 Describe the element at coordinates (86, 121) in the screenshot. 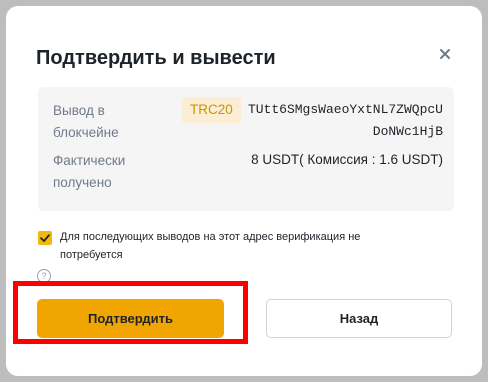

I see `network-label: Вывод в блокчейне` at that location.